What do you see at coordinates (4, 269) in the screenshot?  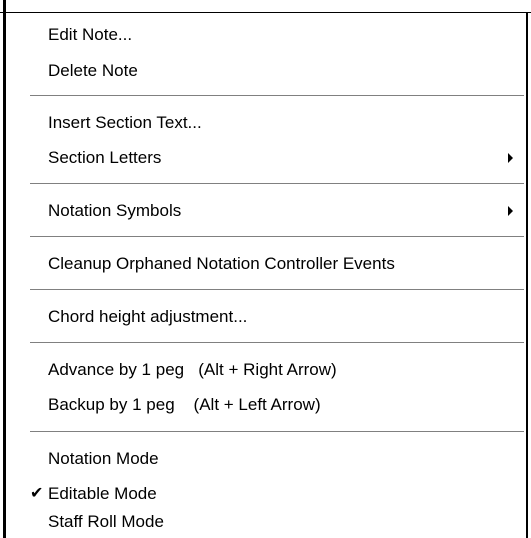 I see `menu-left-border` at bounding box center [4, 269].